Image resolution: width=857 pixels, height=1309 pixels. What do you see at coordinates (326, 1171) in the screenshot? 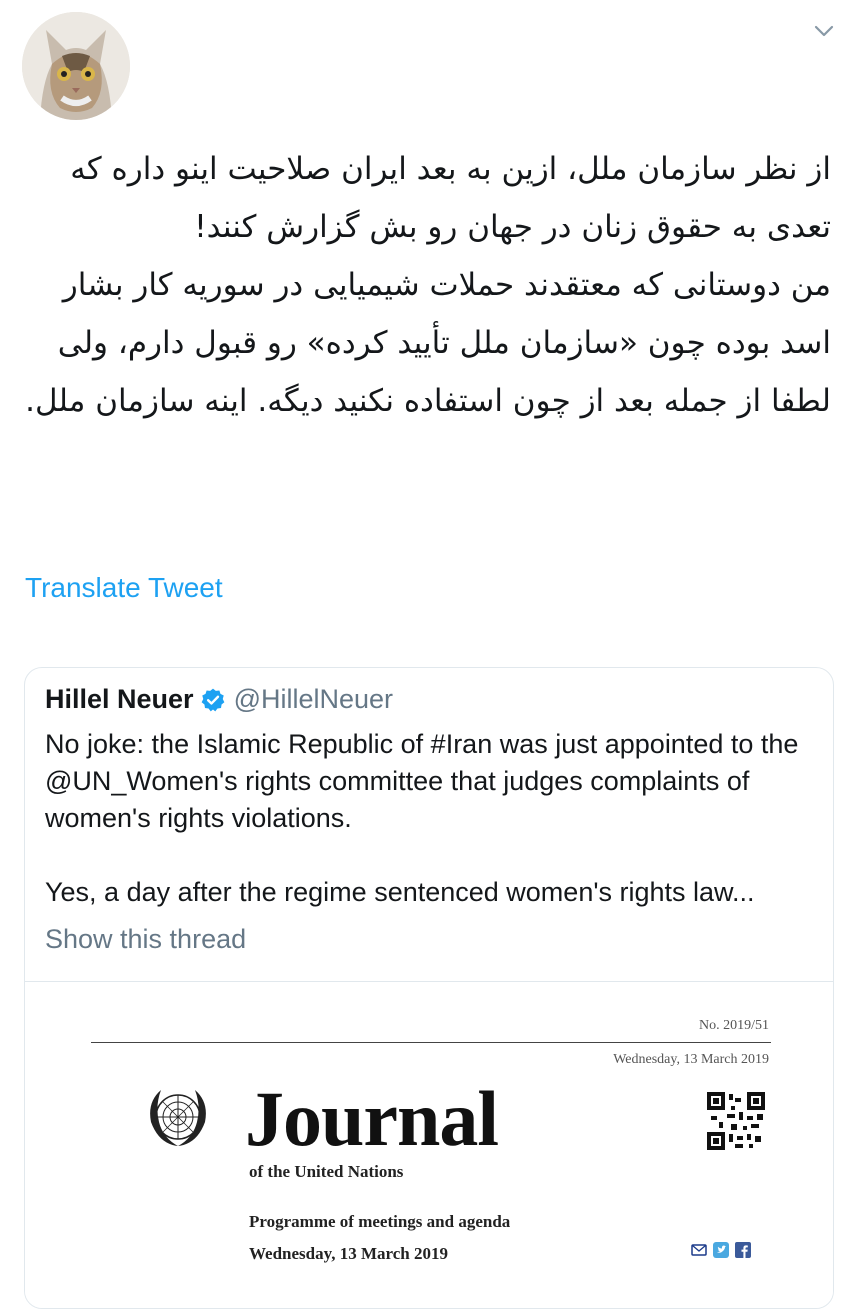
I see `document-subtitle: of the United Nations` at bounding box center [326, 1171].